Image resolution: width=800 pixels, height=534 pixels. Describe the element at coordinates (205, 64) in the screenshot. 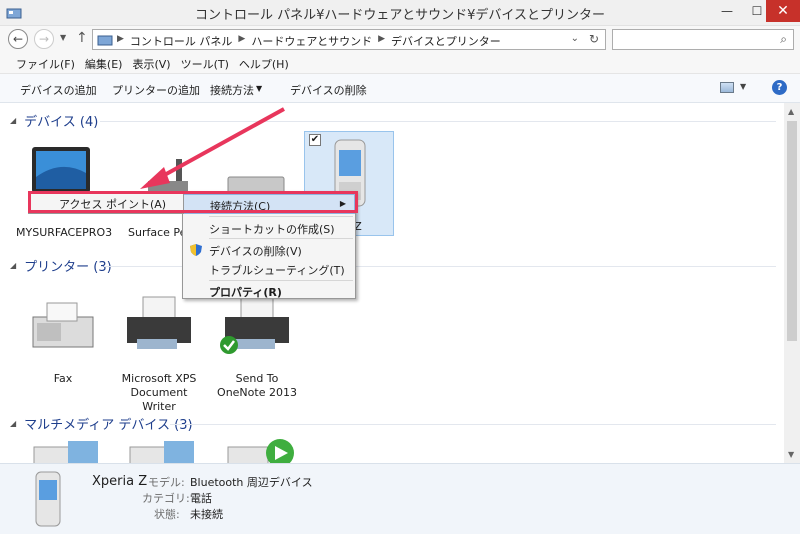

I see `menu-tools: ツール(T)` at that location.